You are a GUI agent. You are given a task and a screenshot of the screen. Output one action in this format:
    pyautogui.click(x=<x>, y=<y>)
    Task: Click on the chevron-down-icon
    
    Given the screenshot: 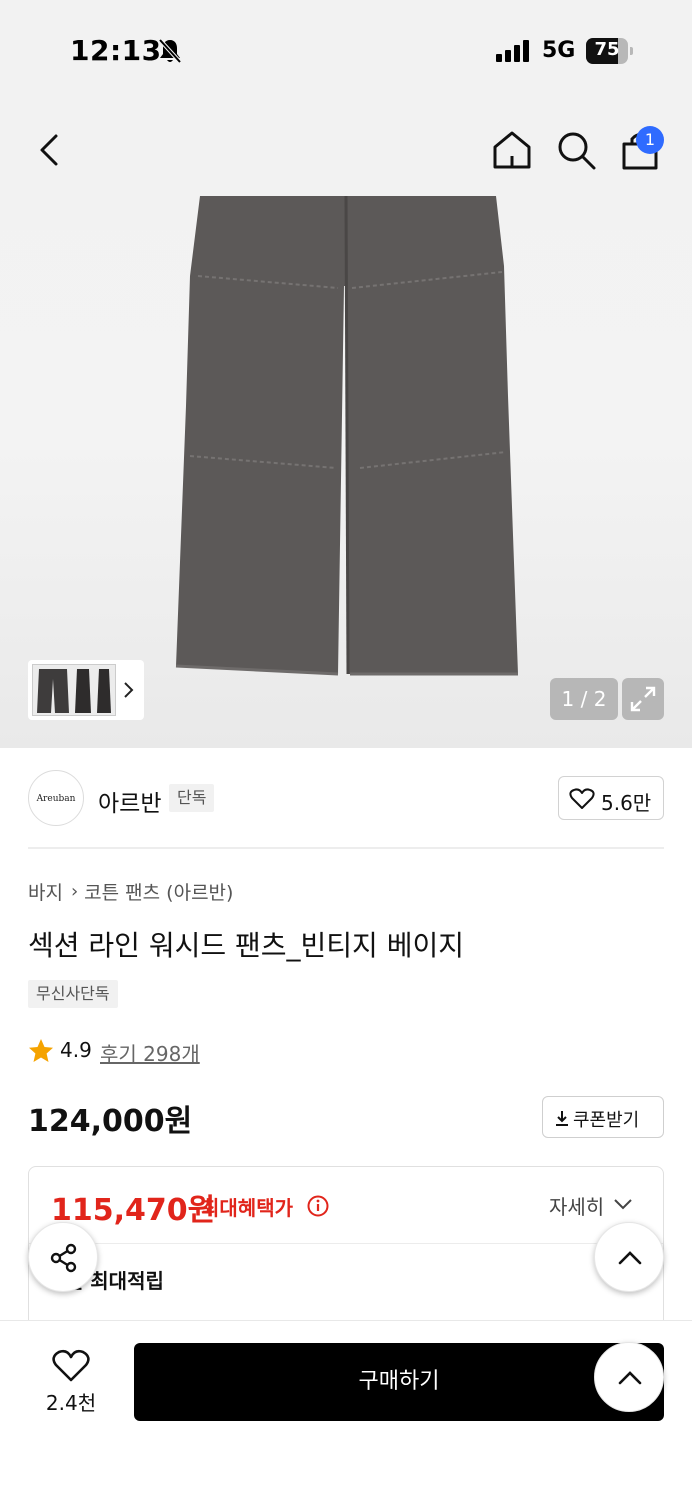 What is the action you would take?
    pyautogui.click(x=623, y=1204)
    